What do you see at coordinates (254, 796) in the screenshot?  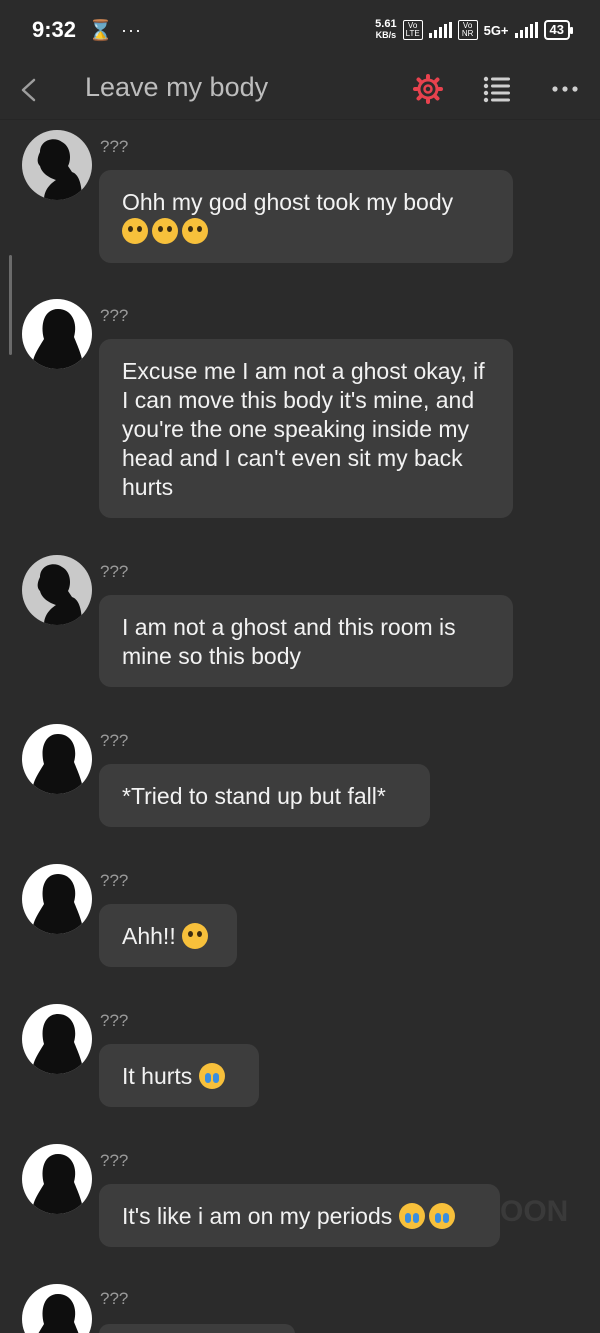 I see `message-text: *Tried to stand up but fall*` at bounding box center [254, 796].